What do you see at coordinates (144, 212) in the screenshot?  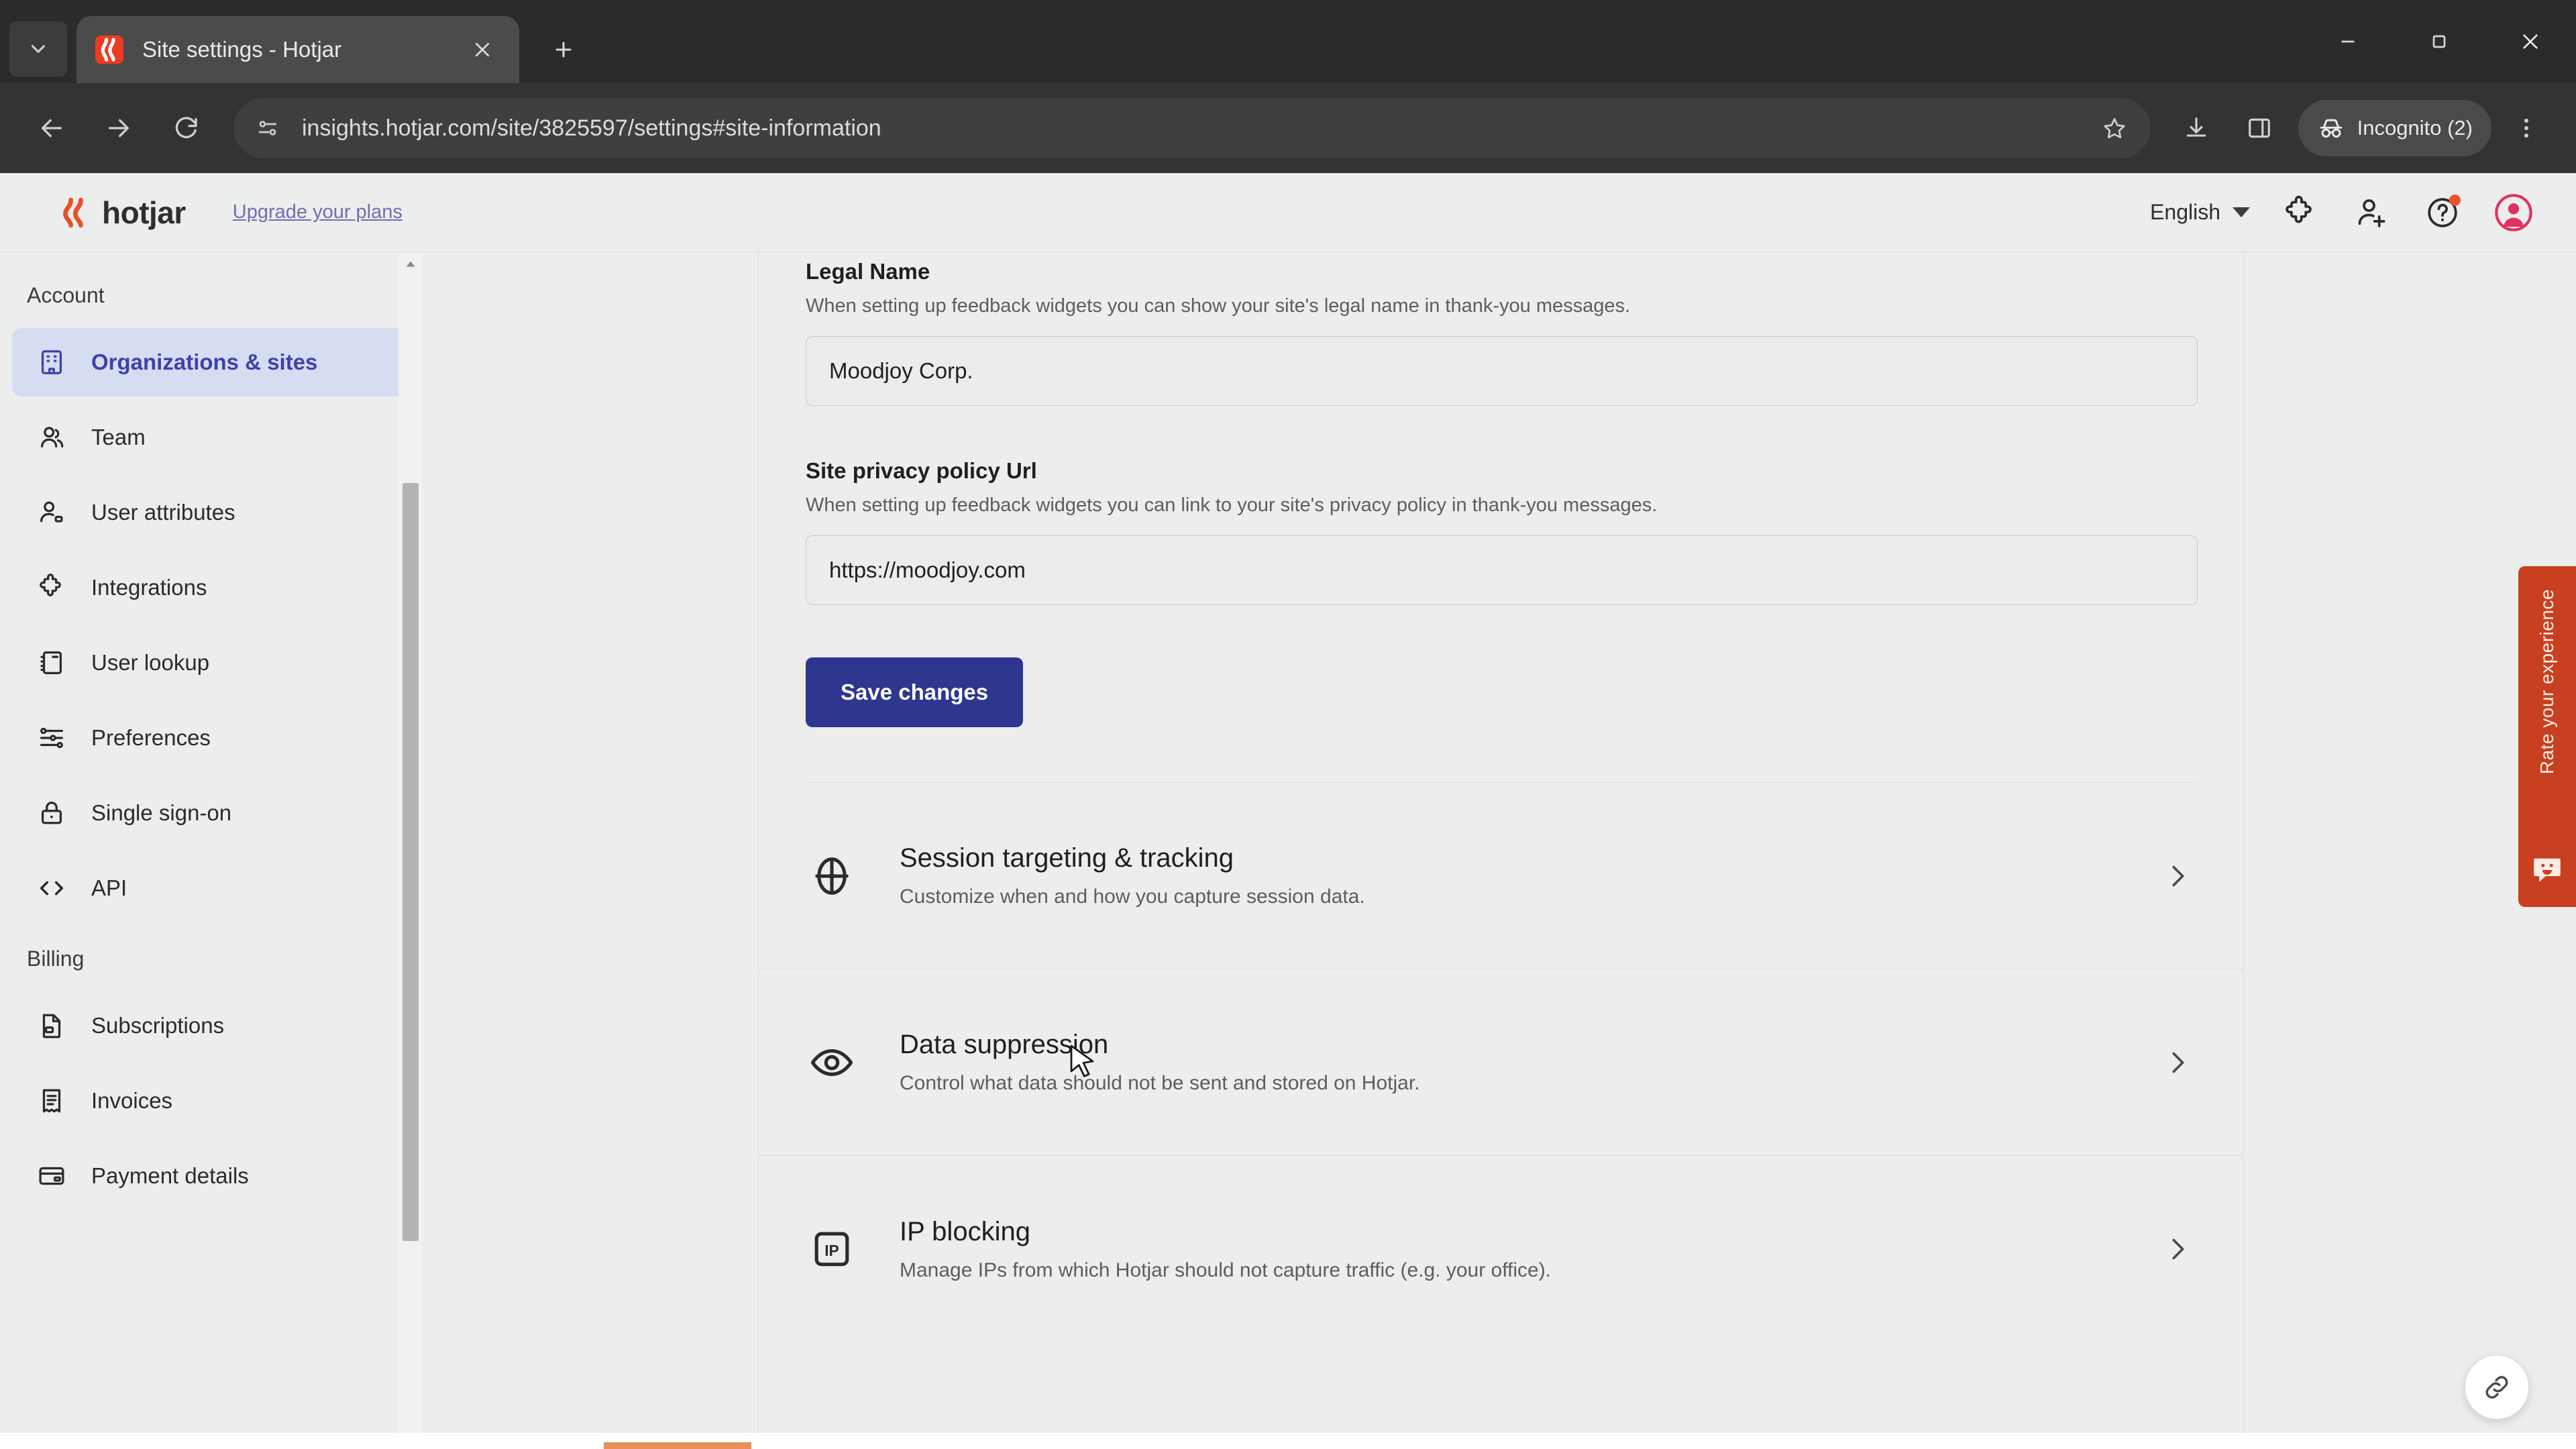 I see `logo-wordmark: hotjar` at bounding box center [144, 212].